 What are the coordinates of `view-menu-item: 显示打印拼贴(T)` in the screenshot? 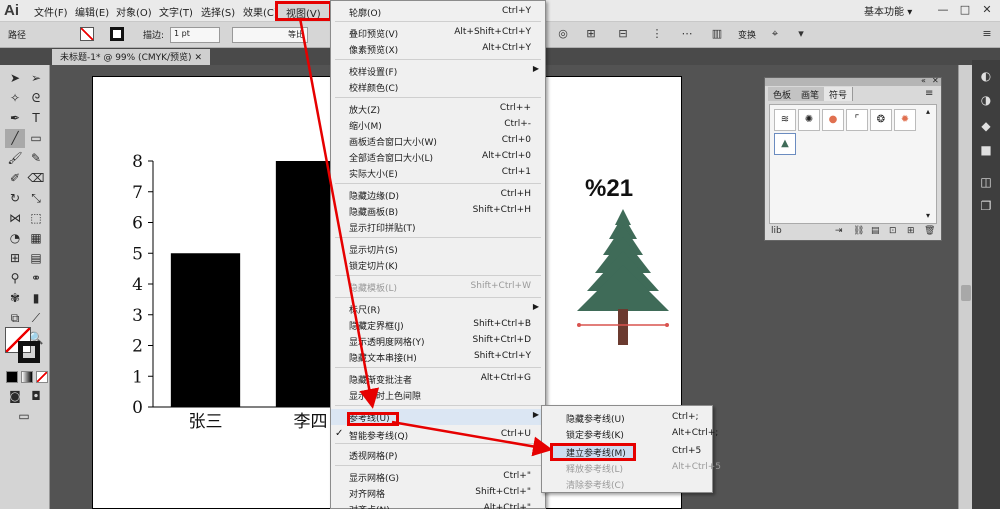 It's located at (438, 227).